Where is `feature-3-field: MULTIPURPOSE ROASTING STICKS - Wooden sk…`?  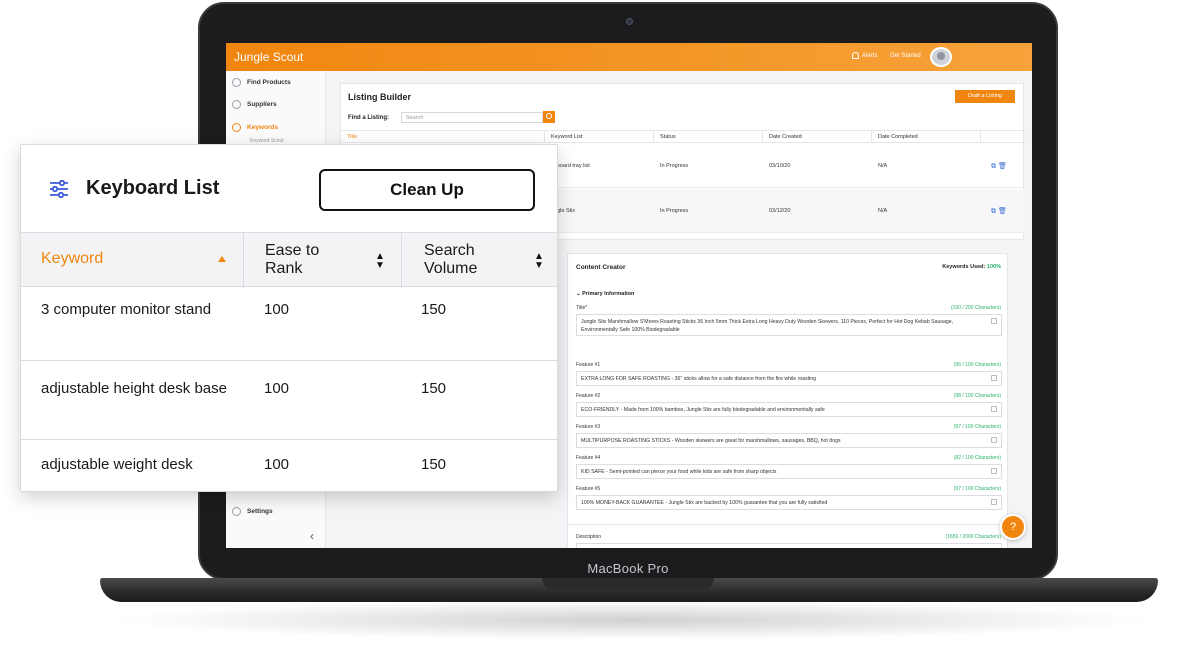 feature-3-field: MULTIPURPOSE ROASTING STICKS - Wooden sk… is located at coordinates (789, 440).